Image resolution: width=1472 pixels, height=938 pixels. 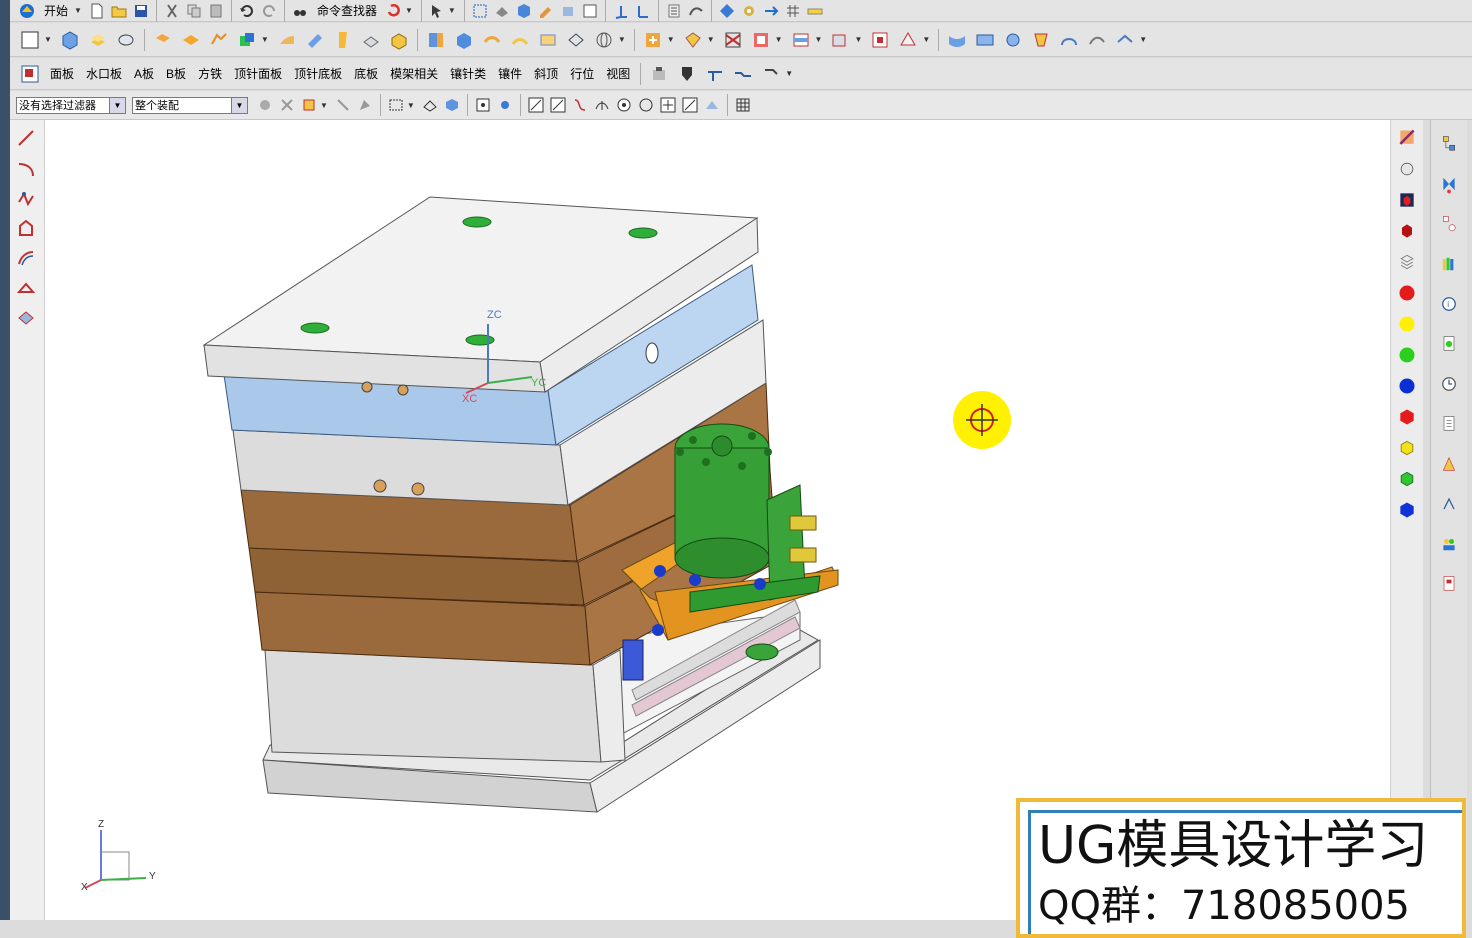 I want to click on snap-line-mid-icon, so click(x=558, y=105).